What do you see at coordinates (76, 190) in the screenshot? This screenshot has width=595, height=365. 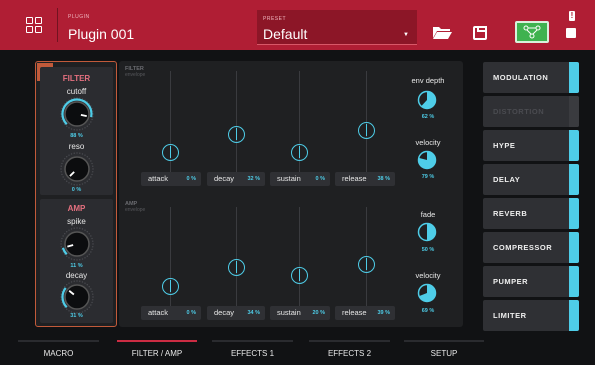 I see `reso-value: 0 %` at bounding box center [76, 190].